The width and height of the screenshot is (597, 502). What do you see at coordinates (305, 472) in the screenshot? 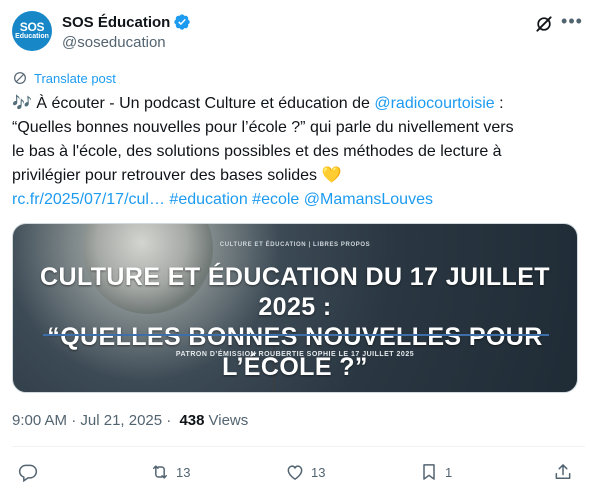
I see `like-button: 13` at bounding box center [305, 472].